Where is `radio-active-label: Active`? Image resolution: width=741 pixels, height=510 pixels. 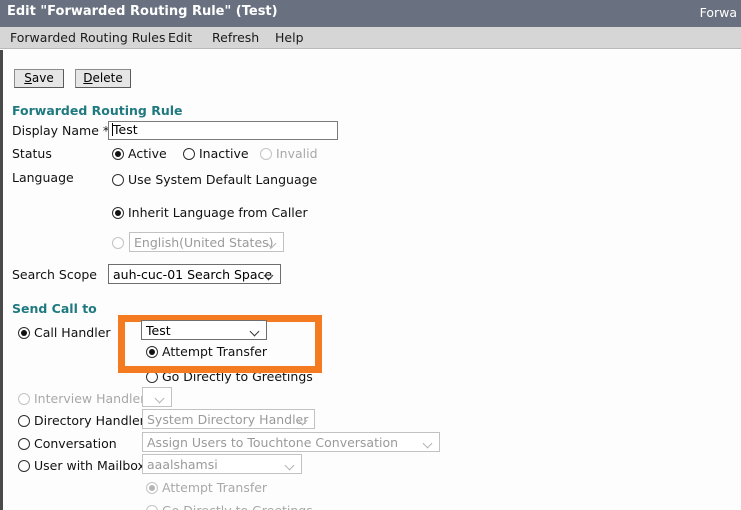 radio-active-label: Active is located at coordinates (147, 153).